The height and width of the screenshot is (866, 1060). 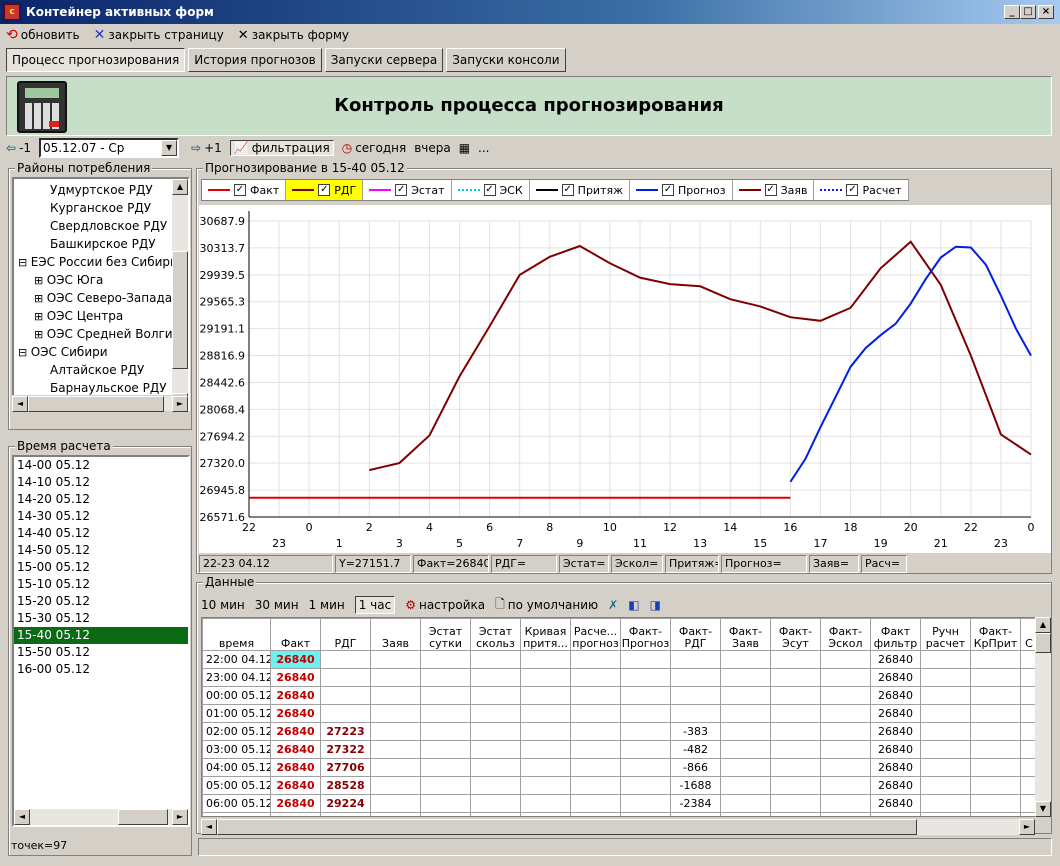 What do you see at coordinates (101, 465) in the screenshot?
I see `calc-time-item: 14-00 05.12` at bounding box center [101, 465].